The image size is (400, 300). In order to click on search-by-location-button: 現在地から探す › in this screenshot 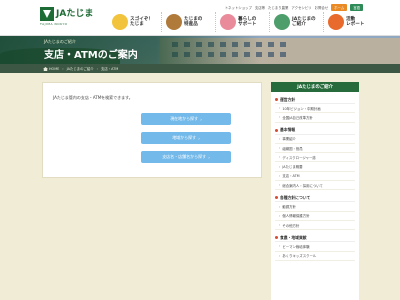, I will do `click(186, 119)`.